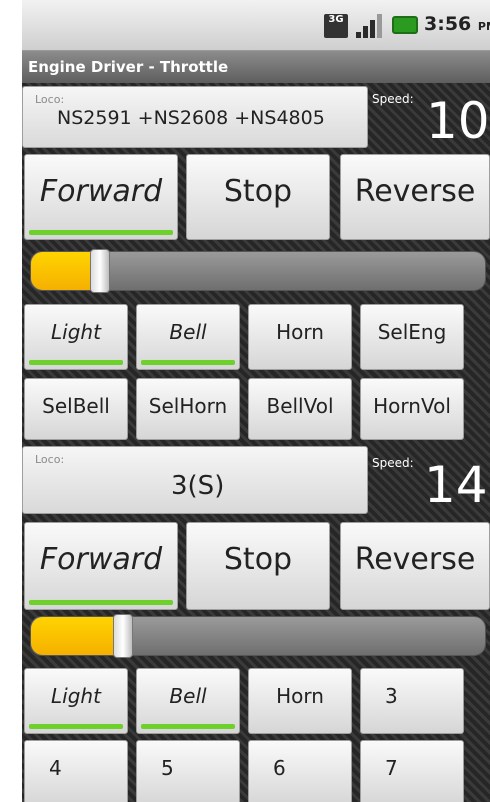  What do you see at coordinates (300, 337) in the screenshot?
I see `function-button-horn-1: Horn` at bounding box center [300, 337].